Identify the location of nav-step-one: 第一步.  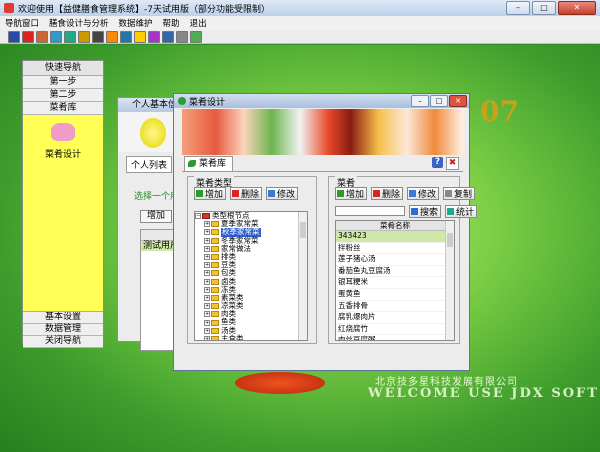
(63, 82).